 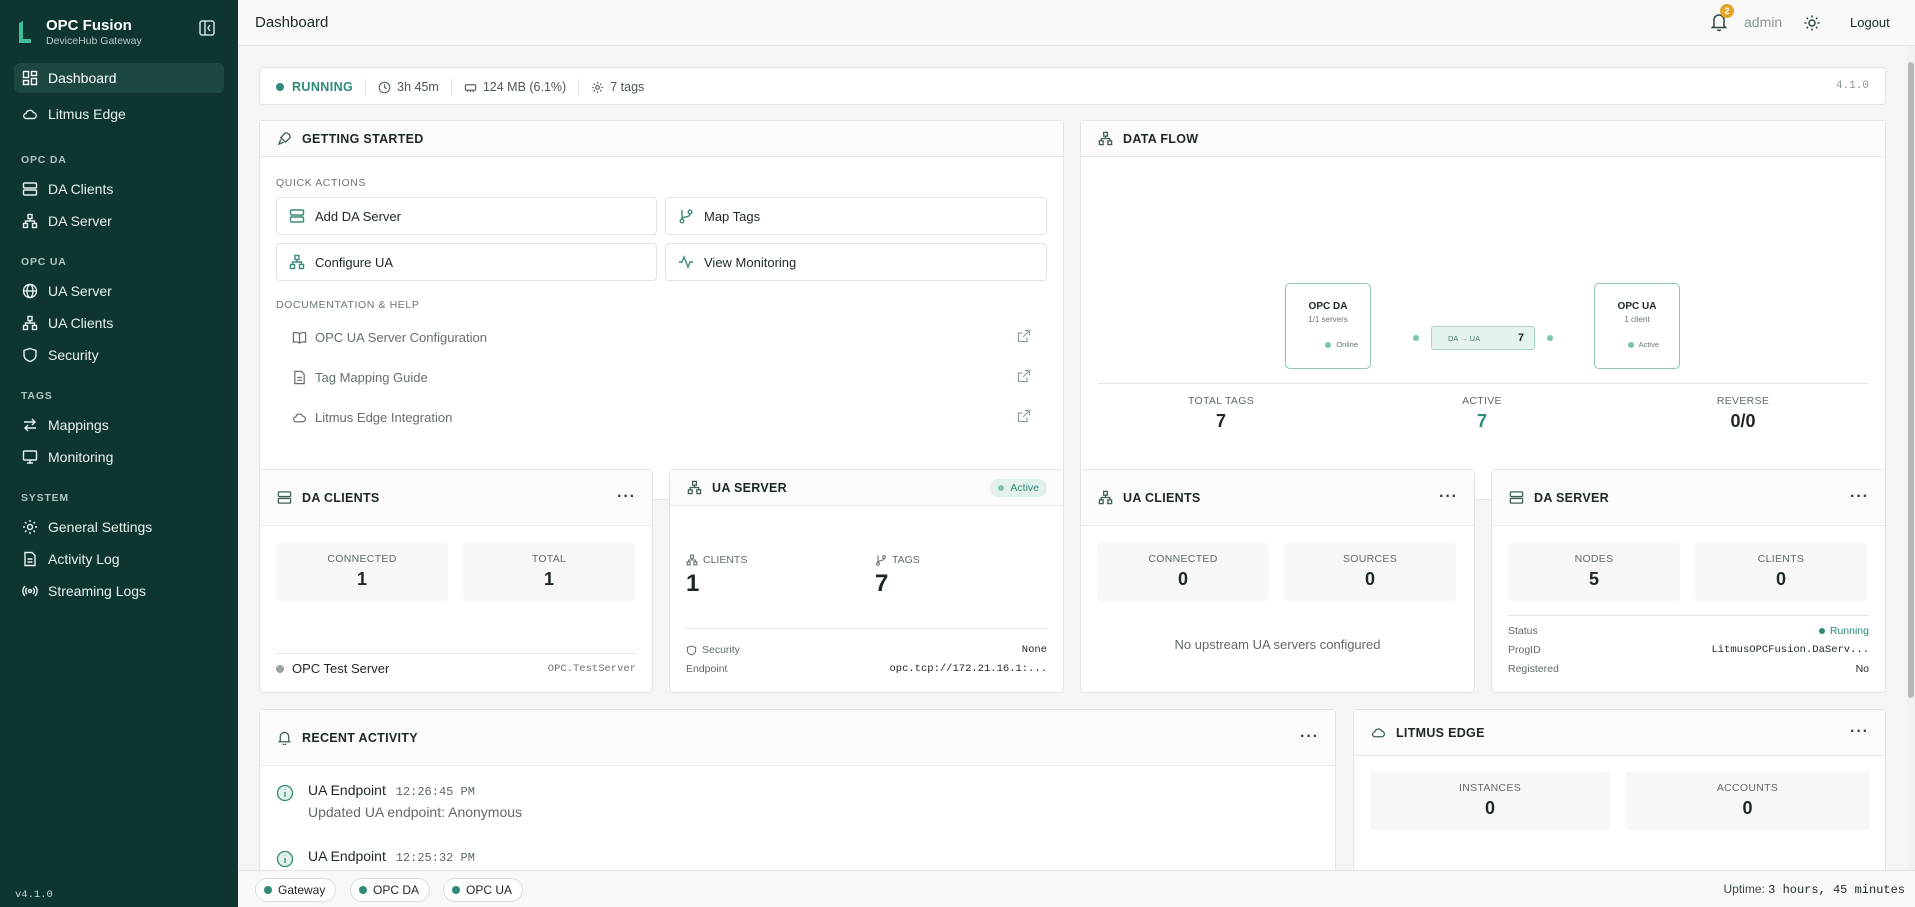 What do you see at coordinates (750, 262) in the screenshot?
I see `button-label: View Monitoring` at bounding box center [750, 262].